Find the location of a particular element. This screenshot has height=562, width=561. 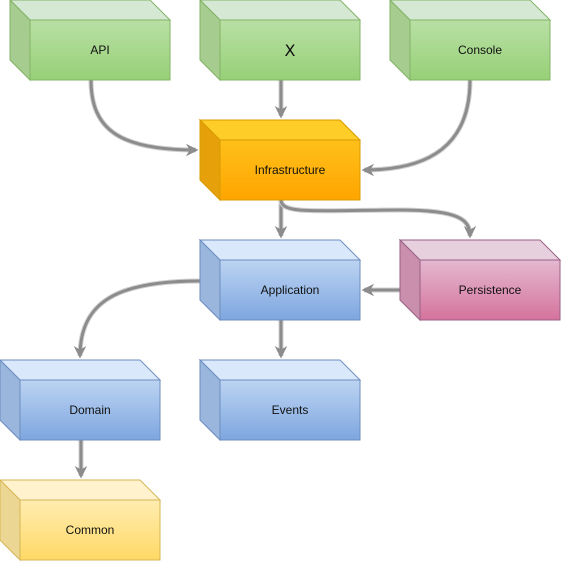

node-events: Events is located at coordinates (280, 400).